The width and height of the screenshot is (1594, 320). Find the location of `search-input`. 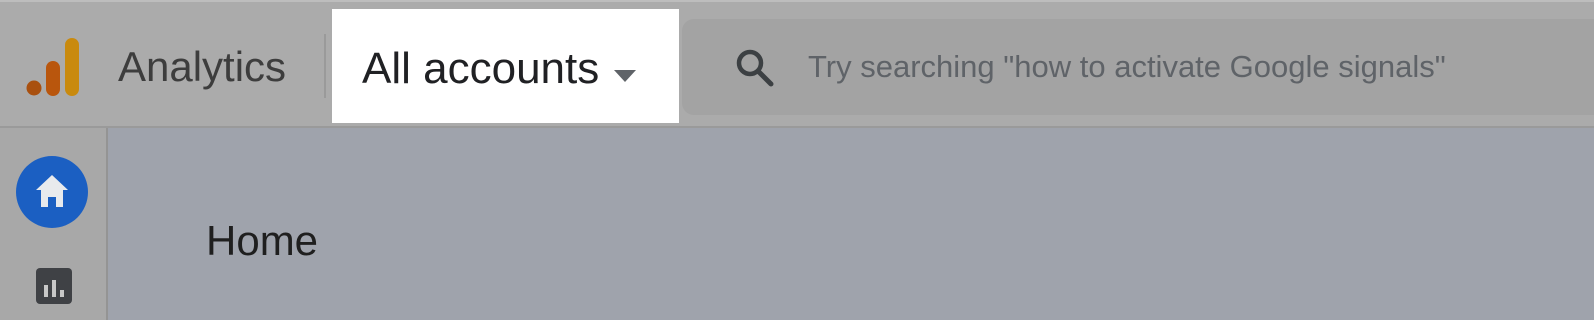

search-input is located at coordinates (1198, 67).